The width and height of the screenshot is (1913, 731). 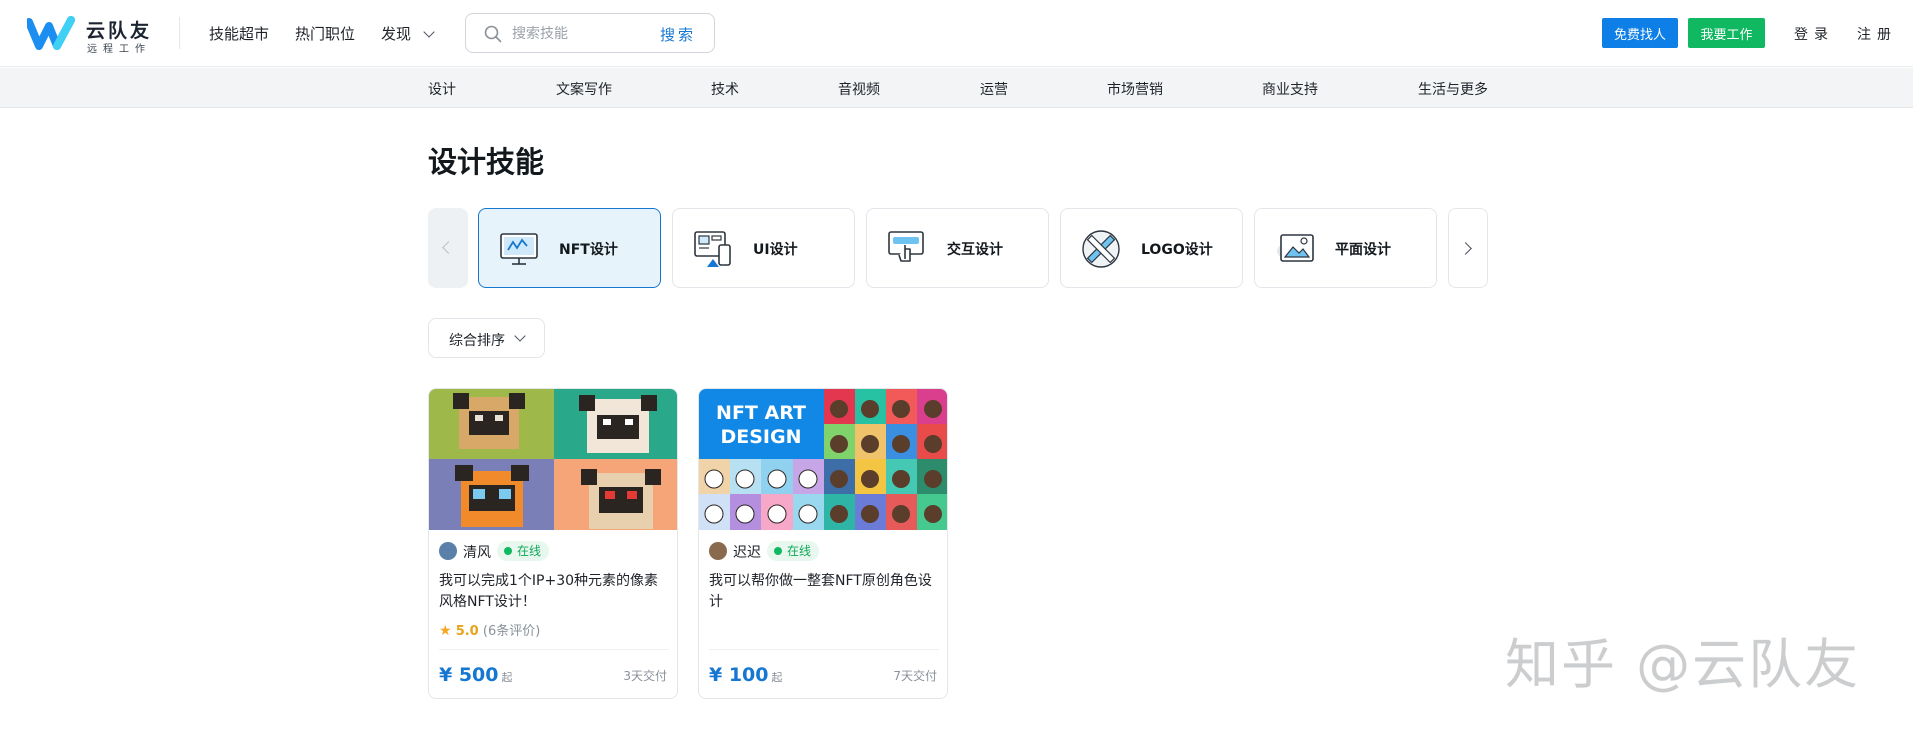 What do you see at coordinates (51, 33) in the screenshot?
I see `logo-mark-icon` at bounding box center [51, 33].